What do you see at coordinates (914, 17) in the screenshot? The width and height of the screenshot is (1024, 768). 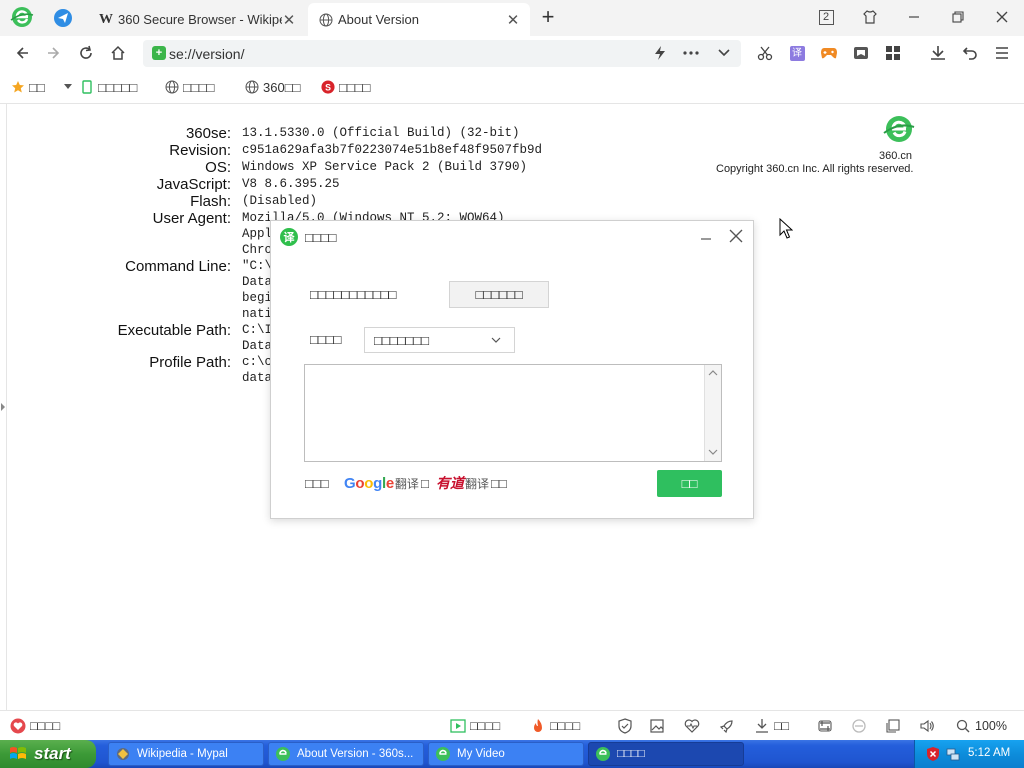 I see `minimize-icon` at bounding box center [914, 17].